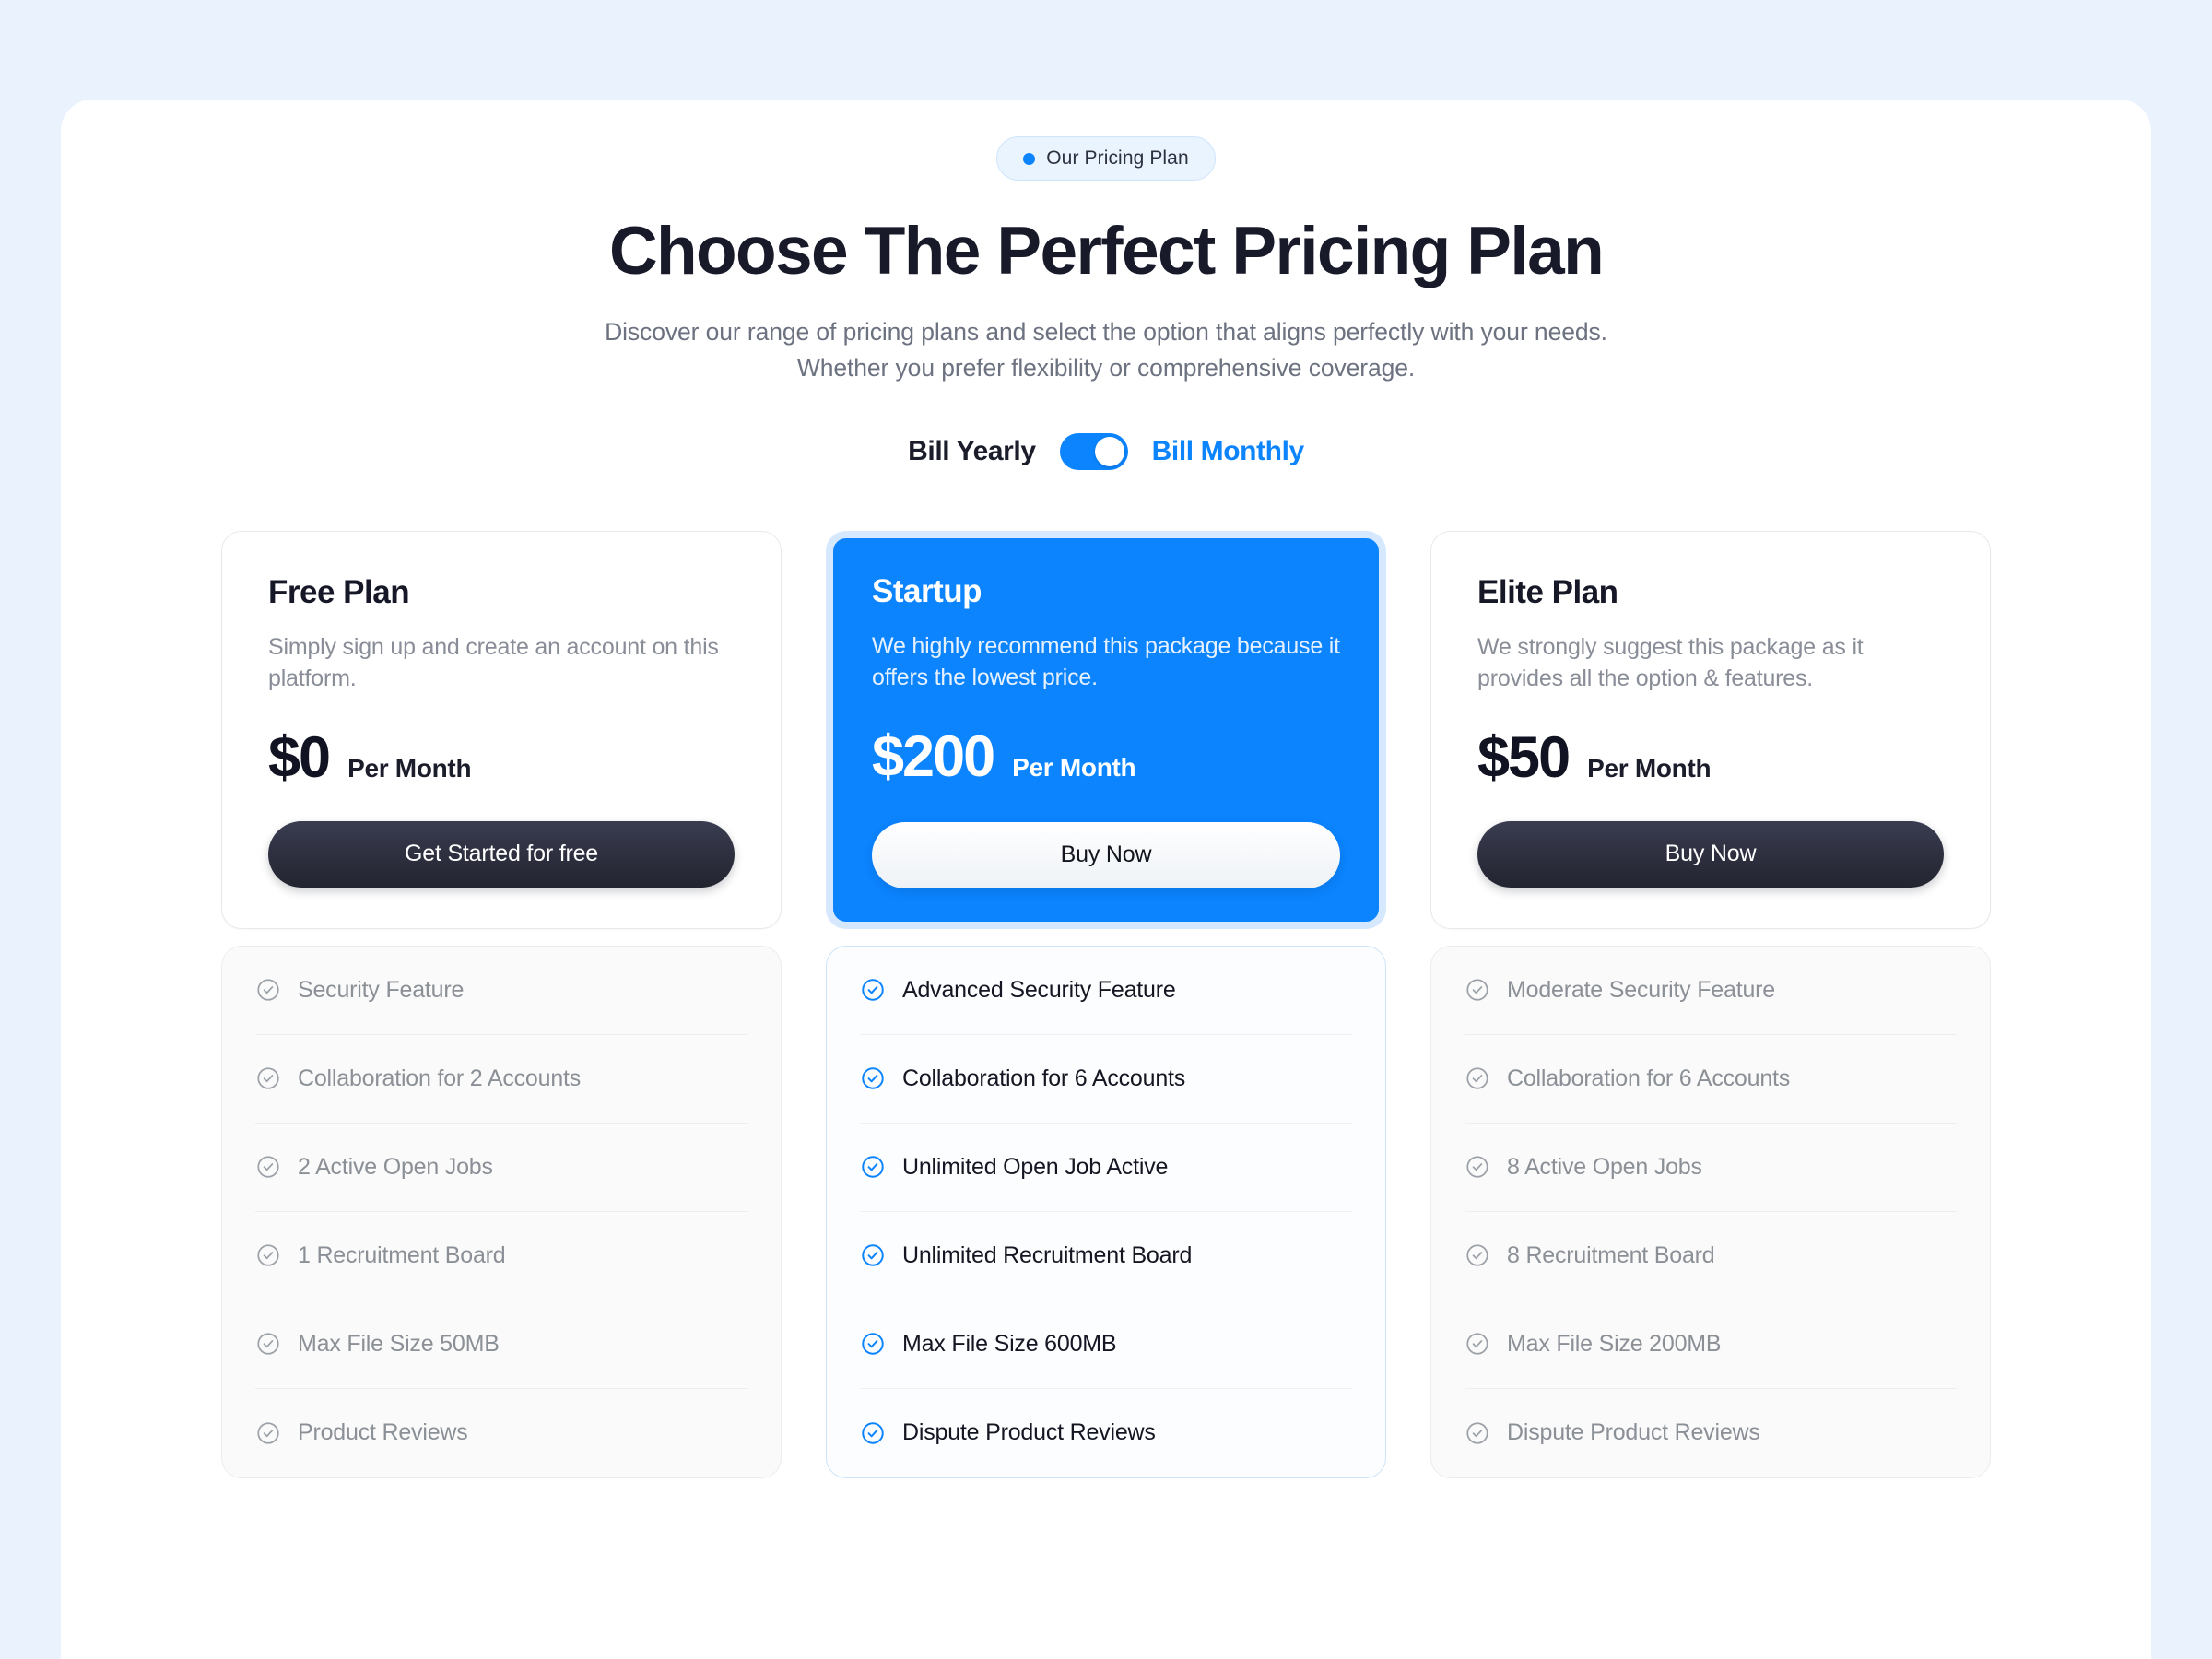 The height and width of the screenshot is (1659, 2212). I want to click on billing-toggle-group: Bill Yearly Bill Monthly, so click(1106, 451).